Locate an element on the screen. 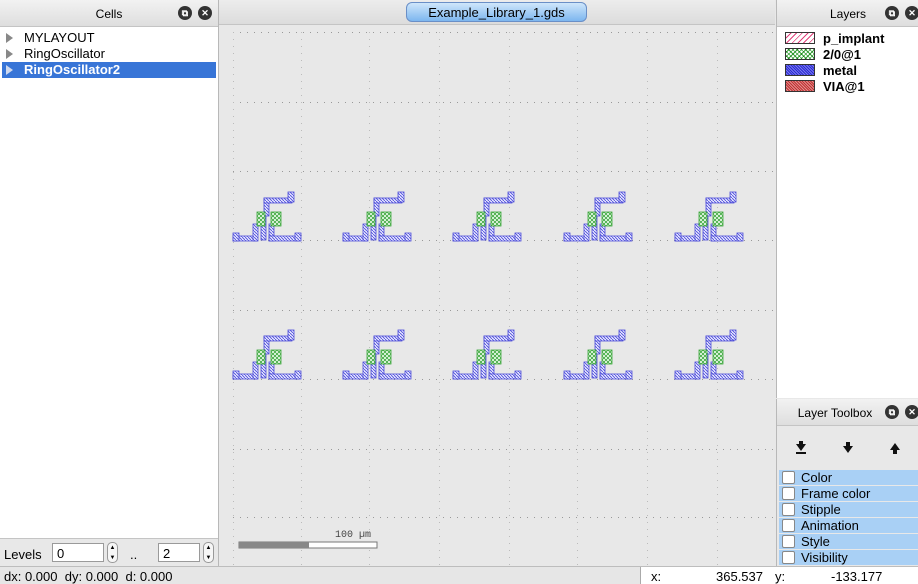 This screenshot has width=918, height=584. levels-from-input: 0 is located at coordinates (78, 552).